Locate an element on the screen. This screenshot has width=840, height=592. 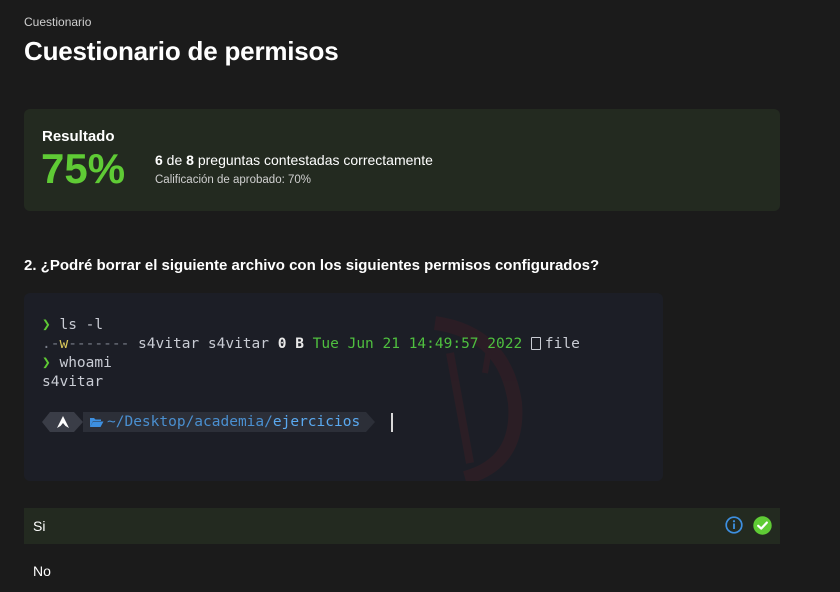
path-home: ~/Desktop/academia/ is located at coordinates (190, 422).